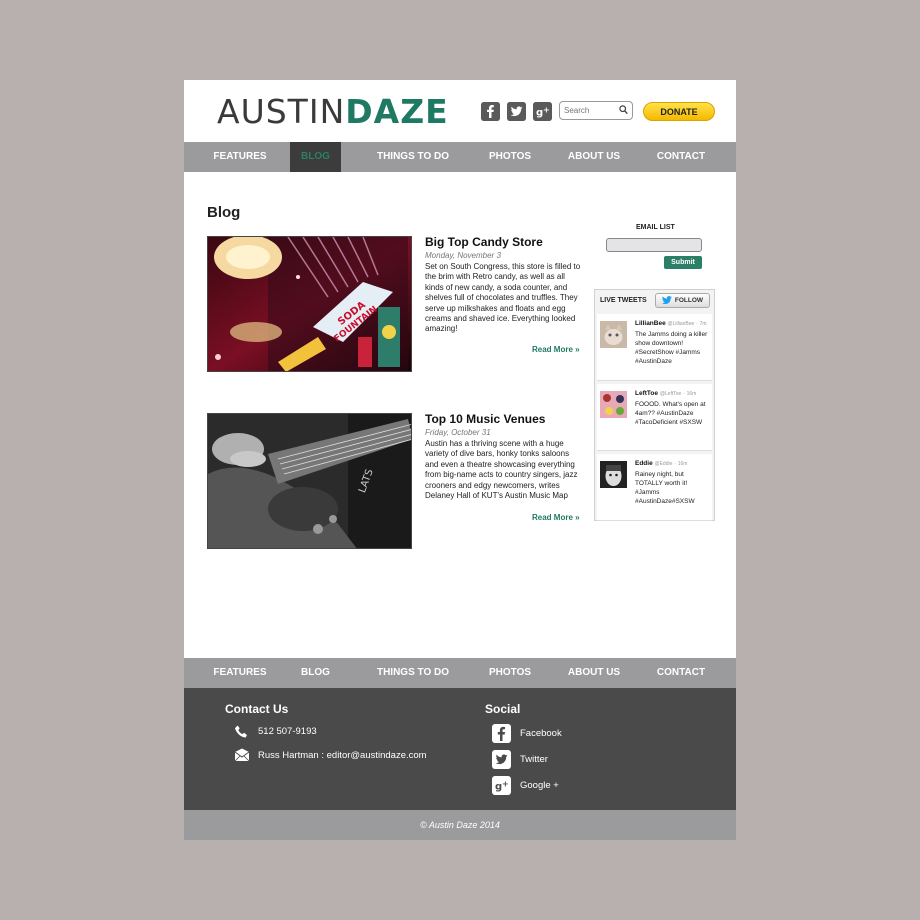 The width and height of the screenshot is (920, 920). Describe the element at coordinates (460, 825) in the screenshot. I see `copyright: © Austin Daze 2014` at that location.